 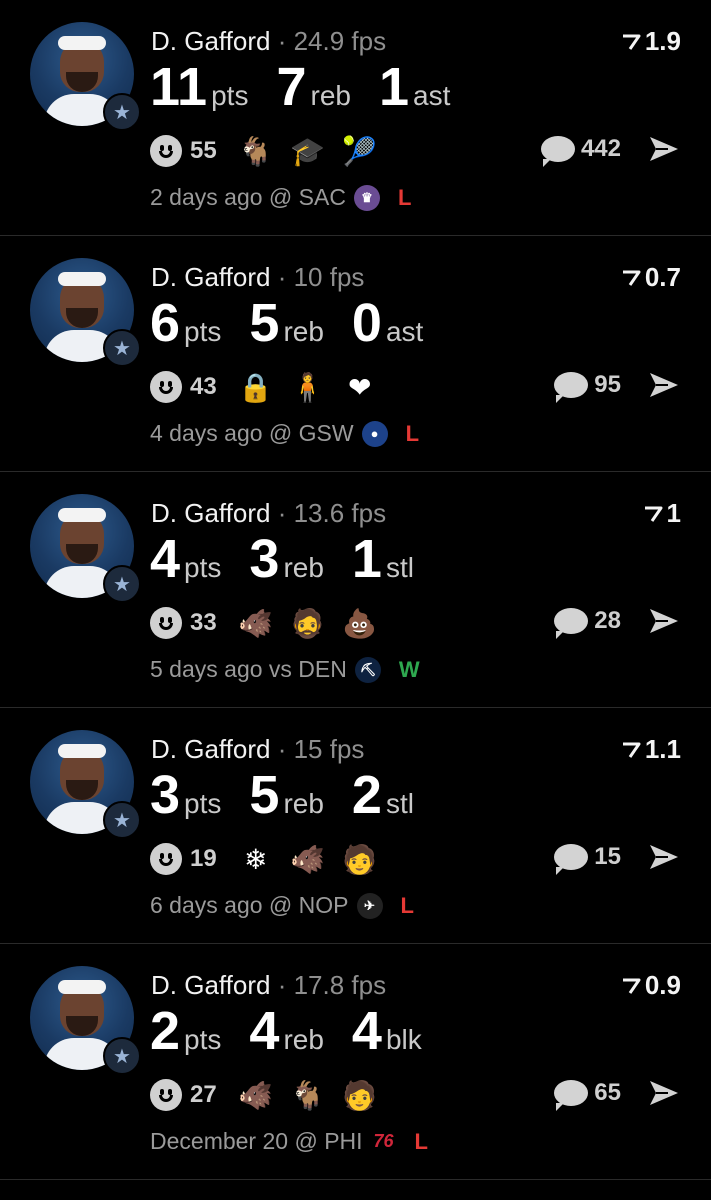 I want to click on stat-value: 6, so click(x=165, y=323).